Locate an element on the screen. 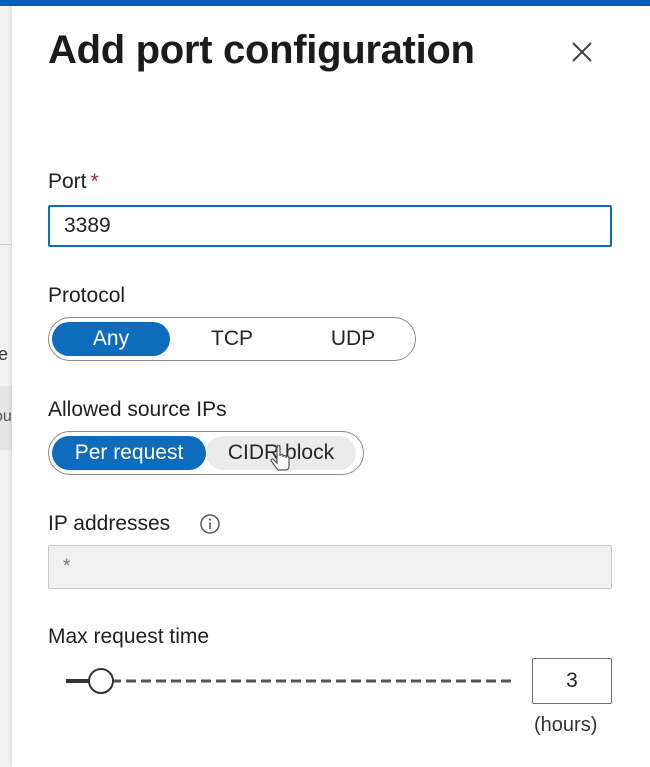 The width and height of the screenshot is (650, 767). port-label-text: Port is located at coordinates (67, 181).